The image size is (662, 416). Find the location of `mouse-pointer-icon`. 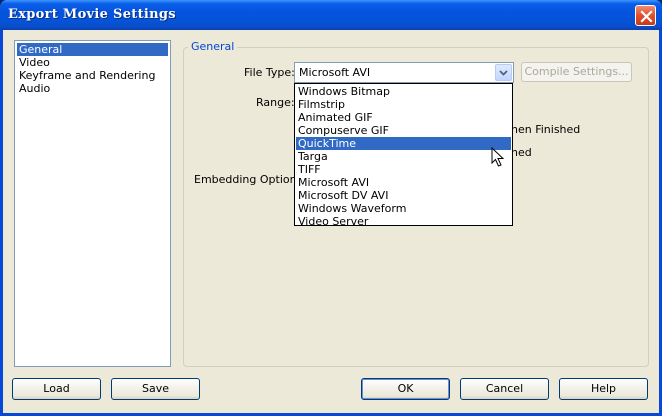

mouse-pointer-icon is located at coordinates (498, 157).